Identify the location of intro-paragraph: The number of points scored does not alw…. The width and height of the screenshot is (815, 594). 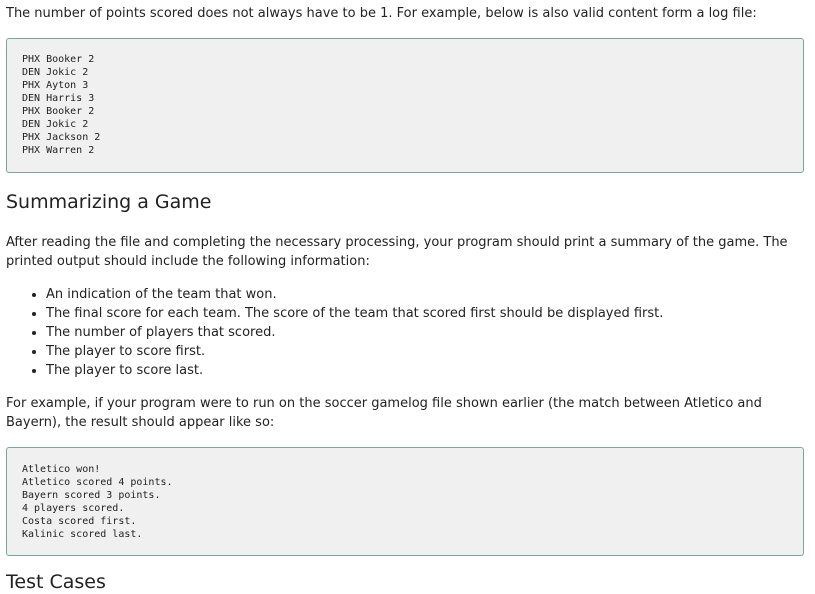
(381, 13).